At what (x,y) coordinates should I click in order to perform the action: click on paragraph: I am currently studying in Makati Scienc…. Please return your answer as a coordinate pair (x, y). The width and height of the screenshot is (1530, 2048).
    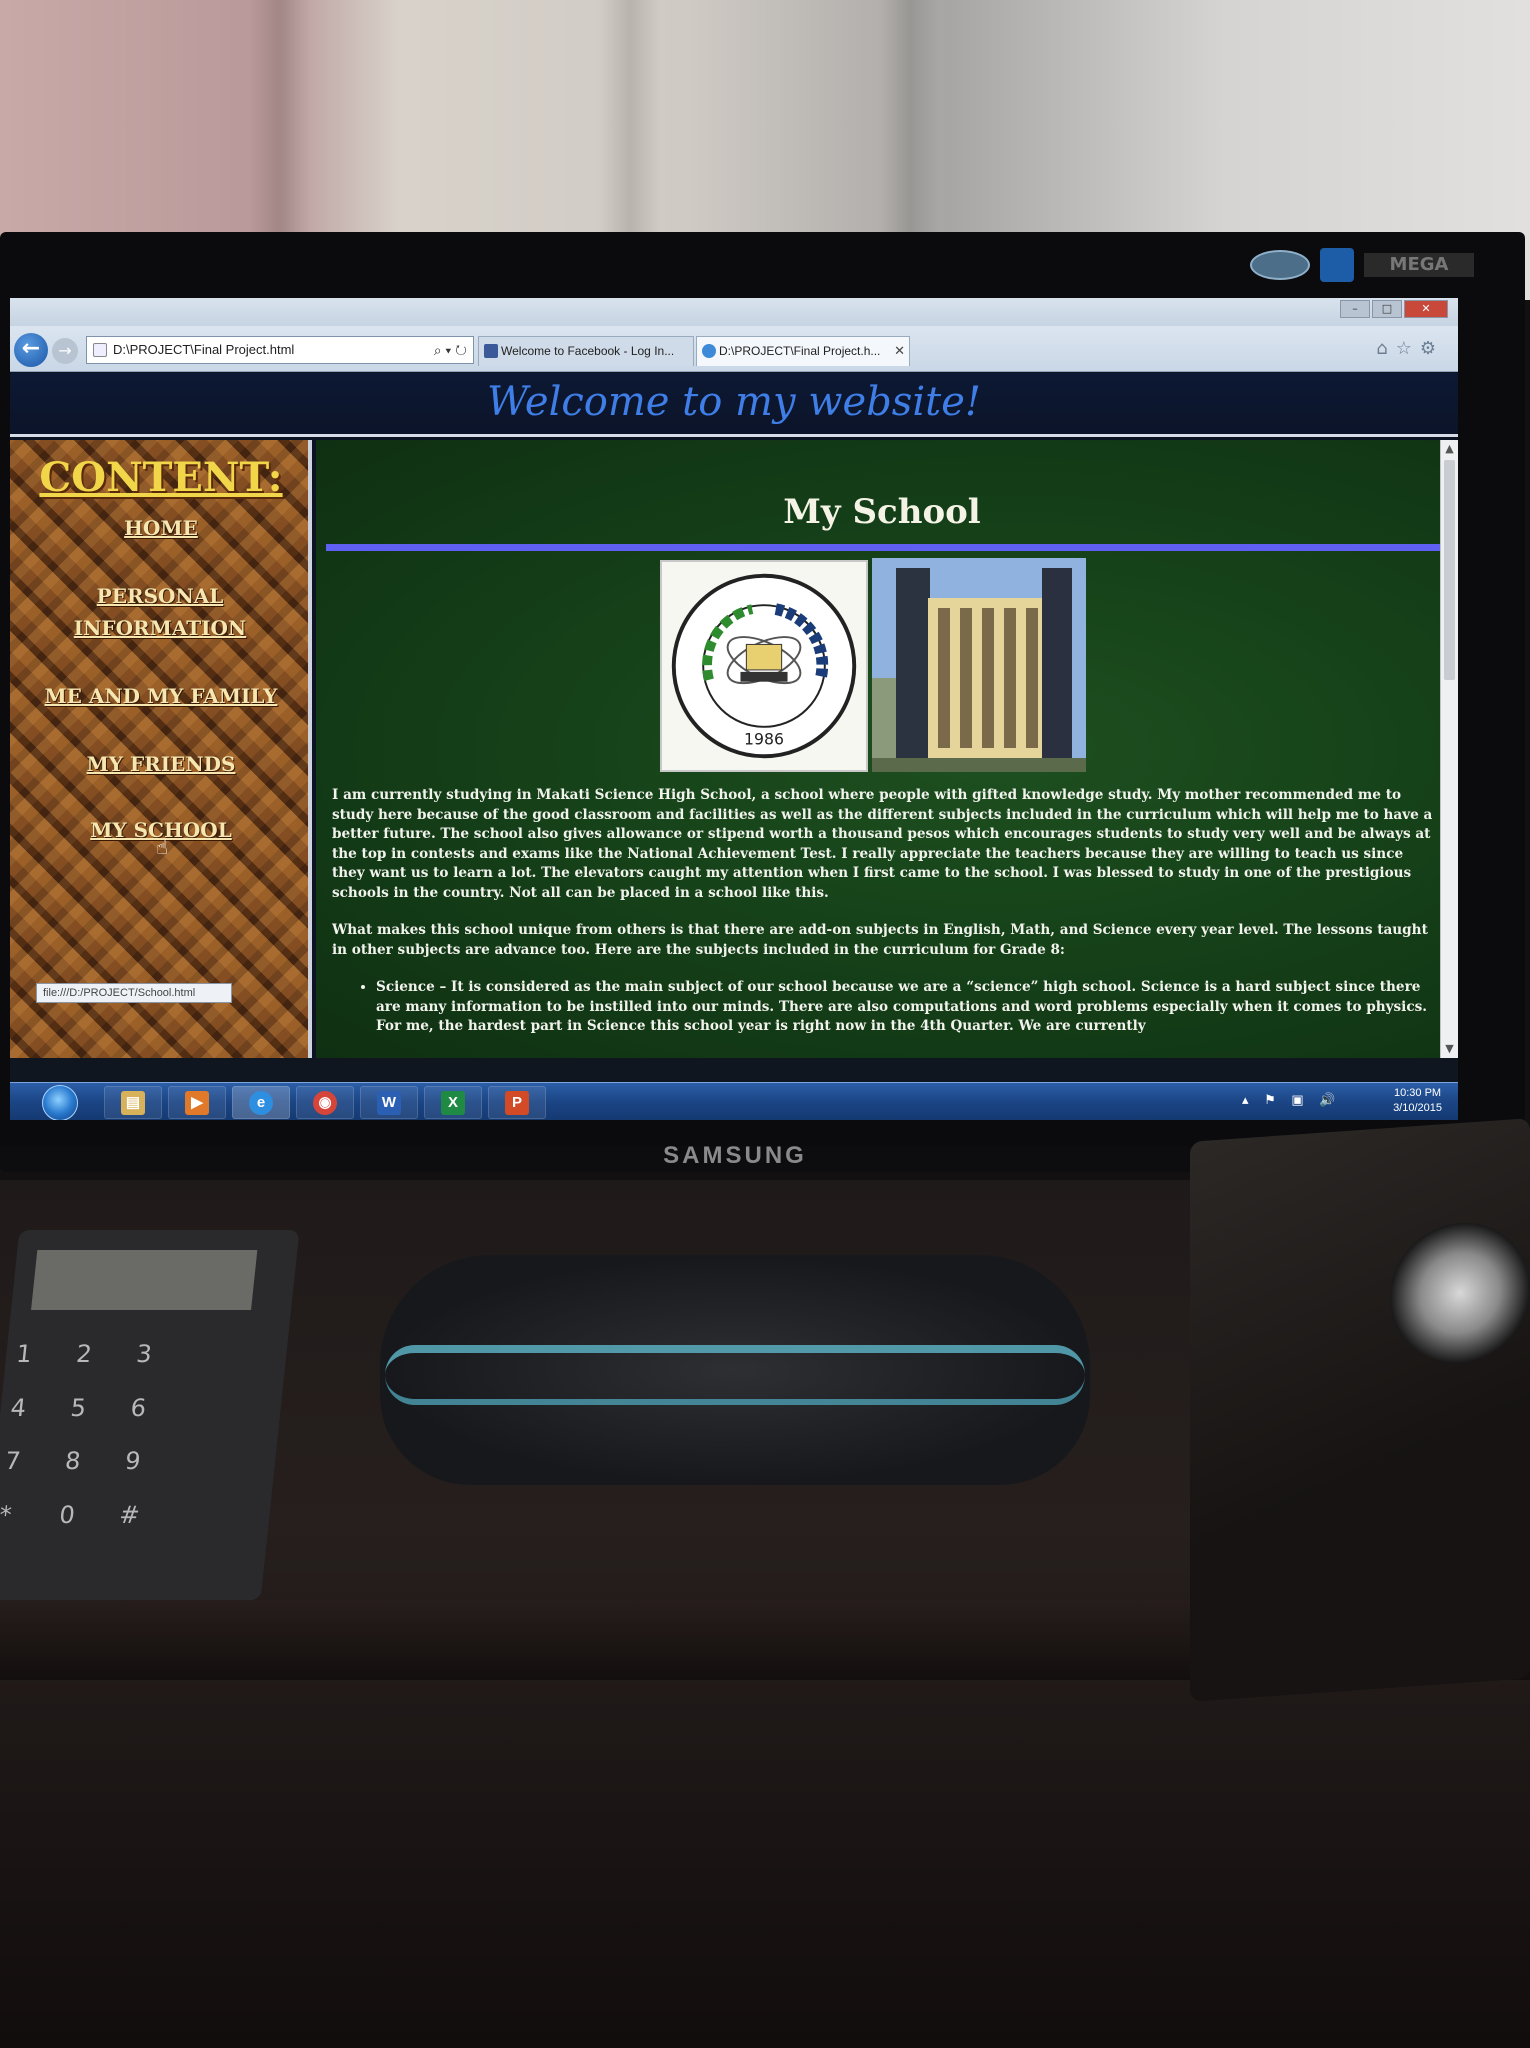
    Looking at the image, I should click on (882, 844).